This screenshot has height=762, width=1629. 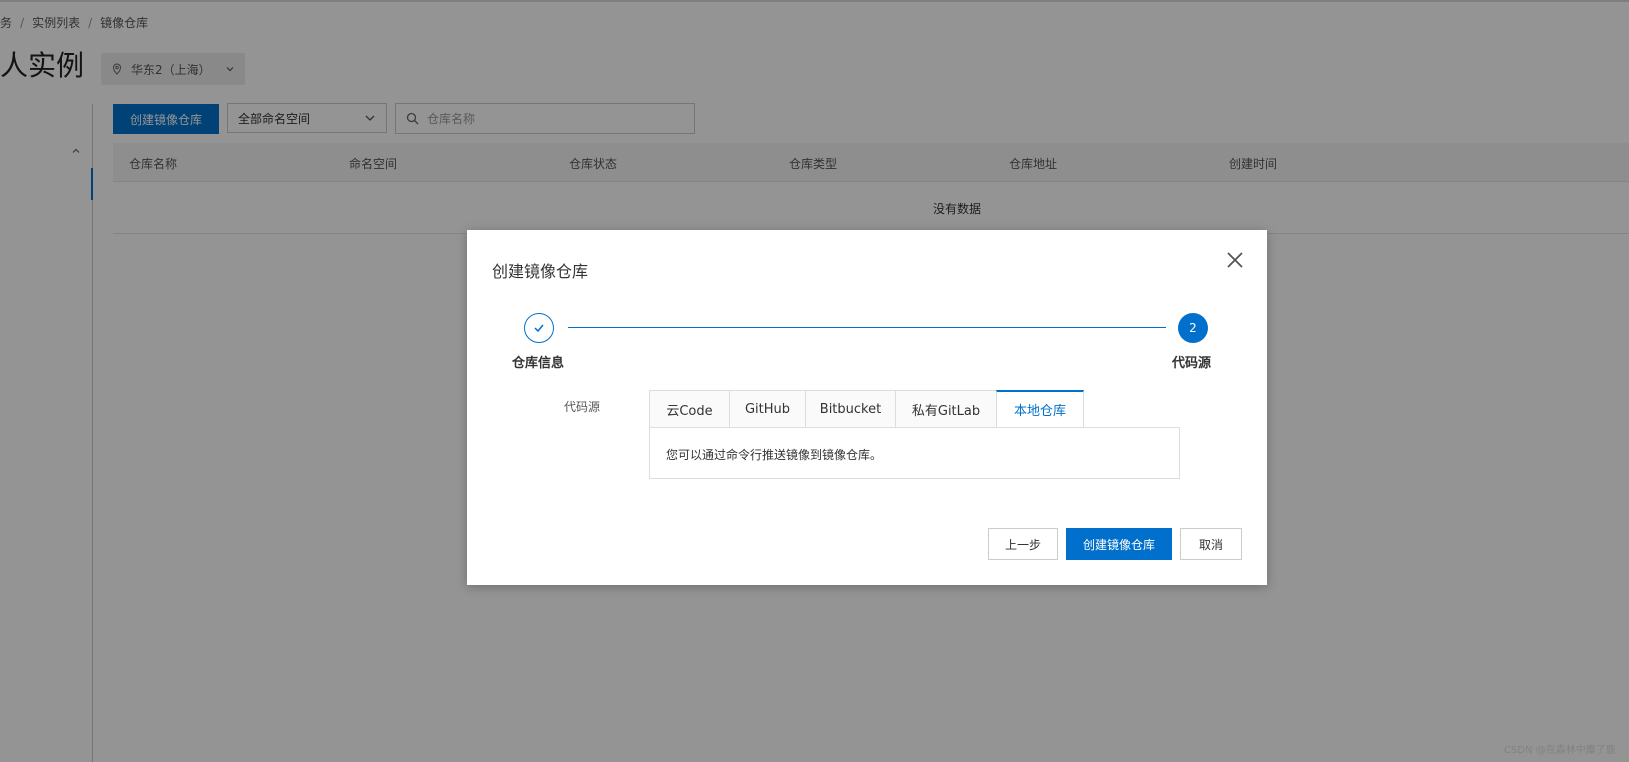 What do you see at coordinates (850, 409) in the screenshot?
I see `tab-bitbucket: Bitbucket` at bounding box center [850, 409].